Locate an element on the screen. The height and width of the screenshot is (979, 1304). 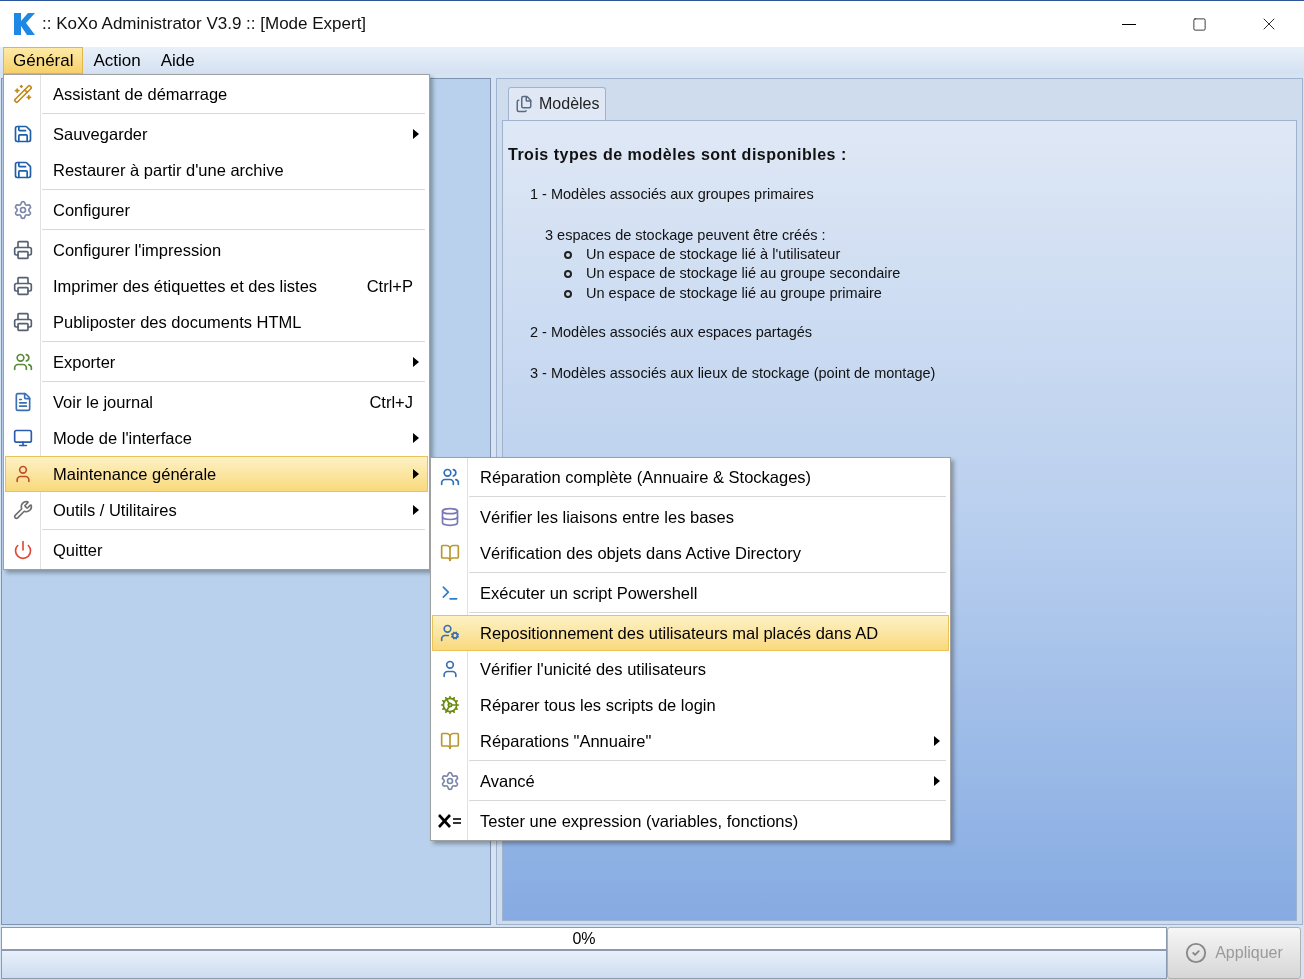
check-icon is located at coordinates (1196, 953).